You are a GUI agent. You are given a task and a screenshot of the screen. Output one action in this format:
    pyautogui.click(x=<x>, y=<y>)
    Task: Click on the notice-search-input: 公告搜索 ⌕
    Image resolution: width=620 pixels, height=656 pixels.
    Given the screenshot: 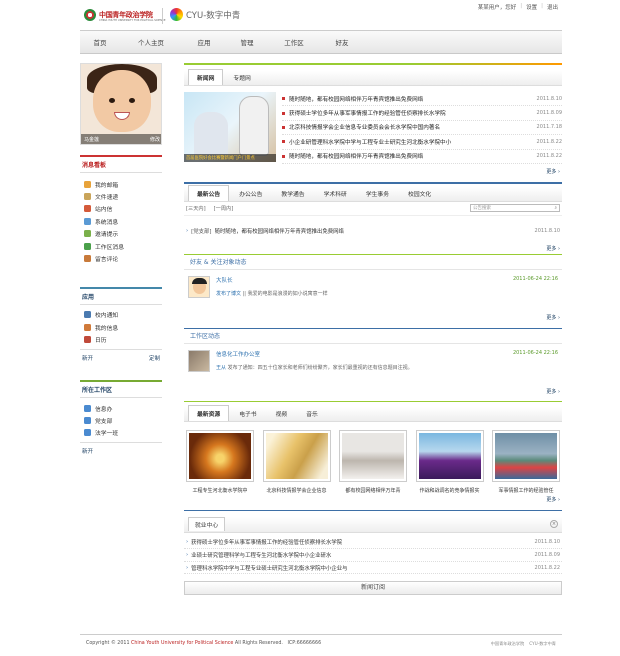 What is the action you would take?
    pyautogui.click(x=515, y=208)
    